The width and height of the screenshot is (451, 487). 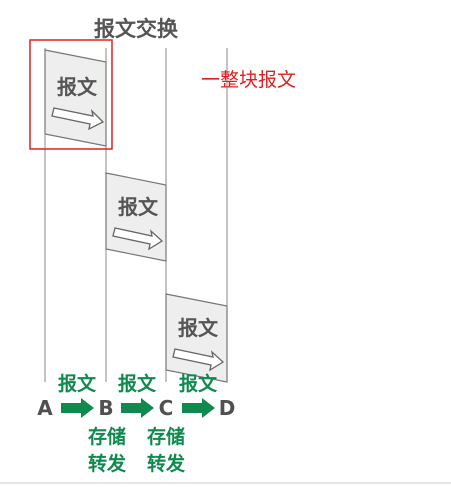 I want to click on hop-labels: 报文 报文 报文, so click(x=138, y=383).